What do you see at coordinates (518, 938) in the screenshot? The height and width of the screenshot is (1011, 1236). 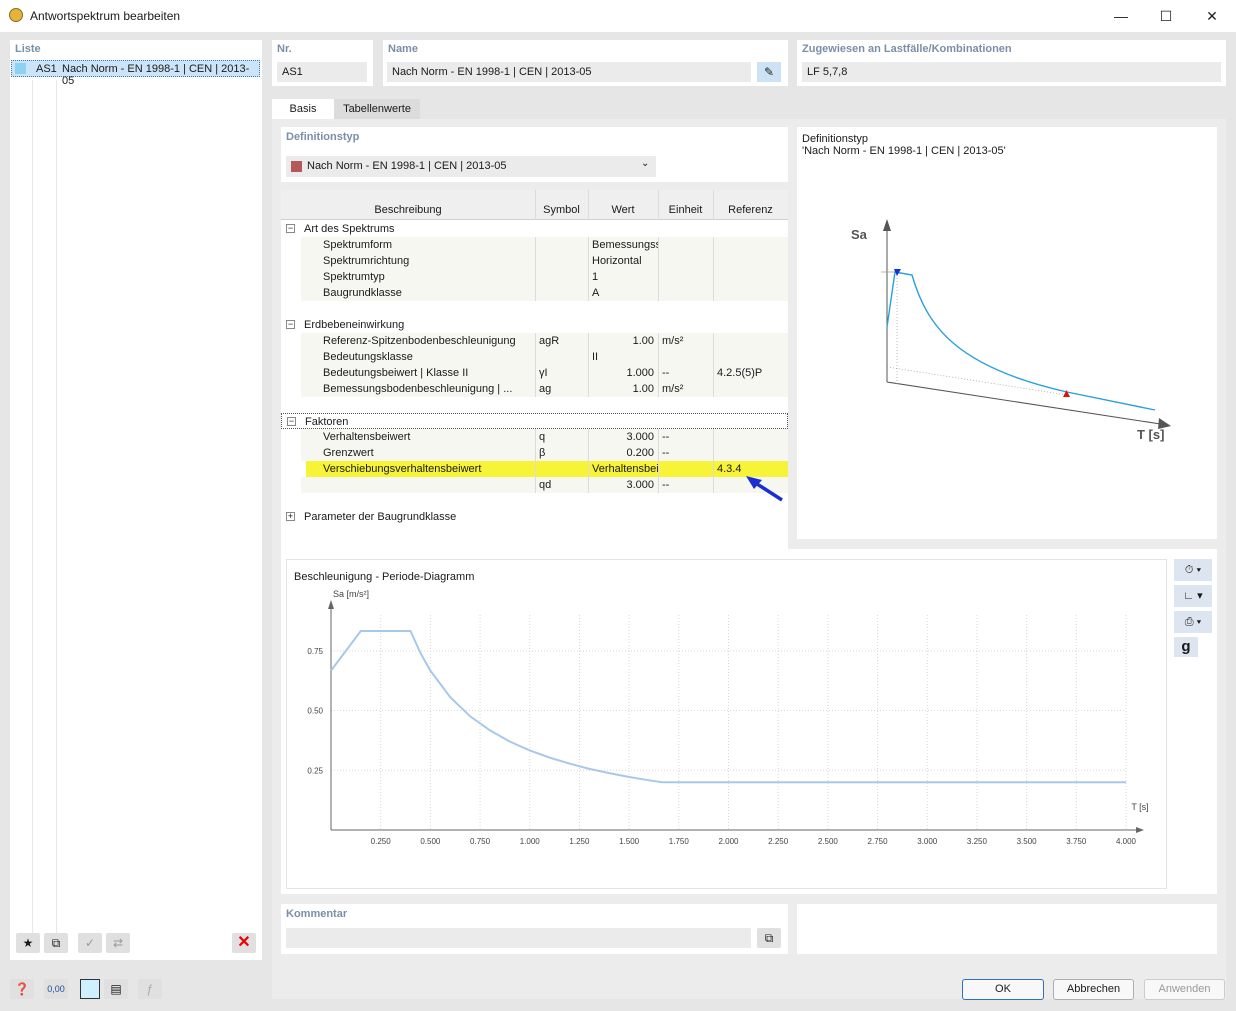 I see `comment-field` at bounding box center [518, 938].